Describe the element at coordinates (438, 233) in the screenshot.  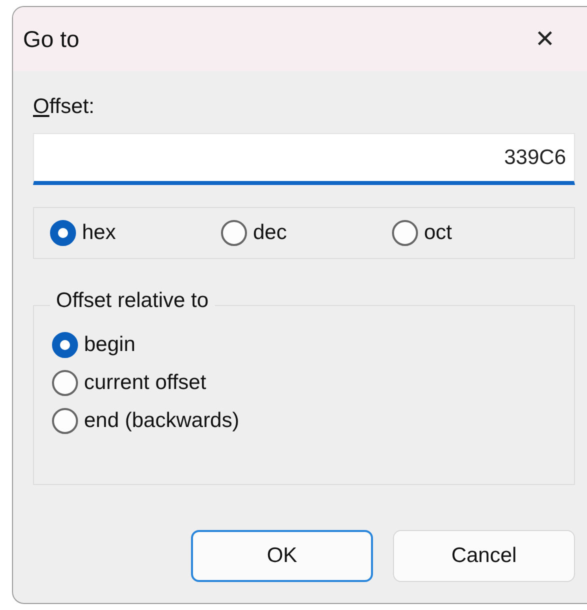
I see `radio-label: oct` at that location.